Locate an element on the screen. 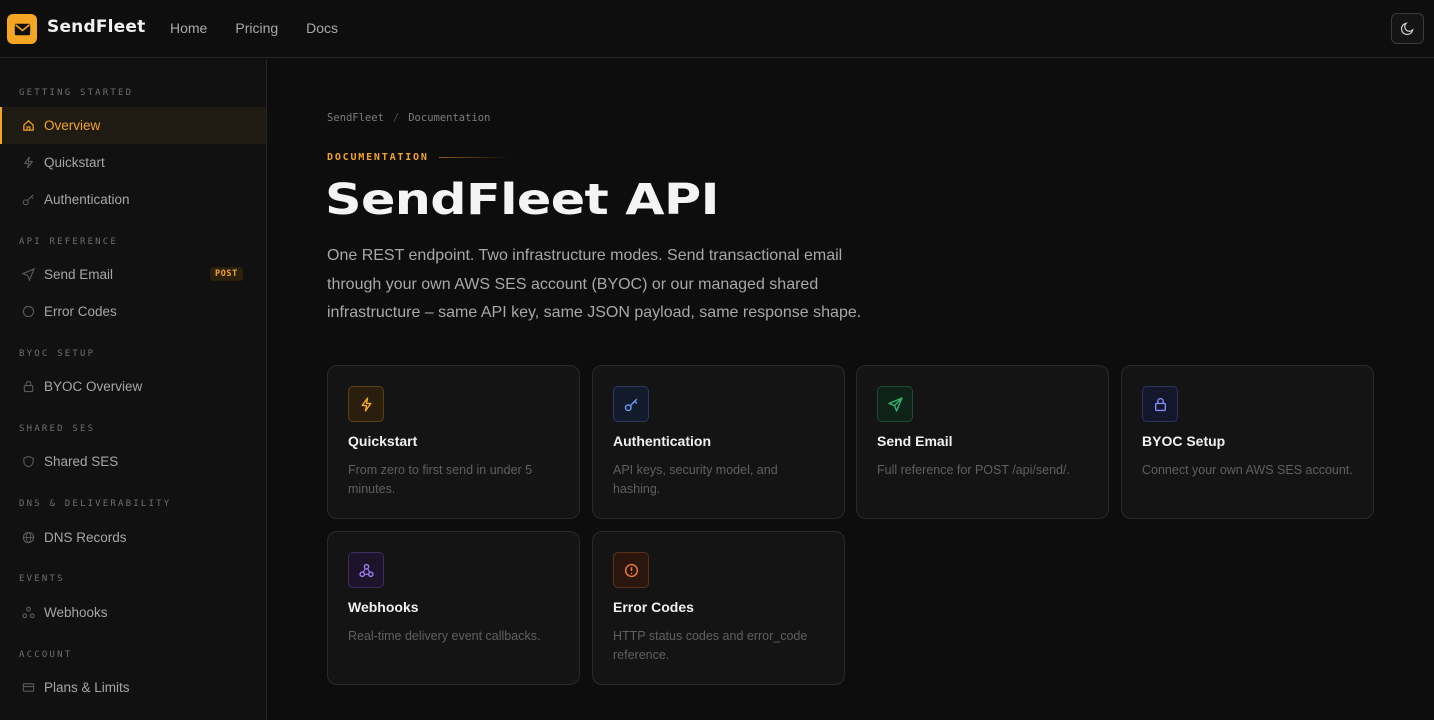 Image resolution: width=1434 pixels, height=720 pixels. brand-name: SendFleet is located at coordinates (96, 27).